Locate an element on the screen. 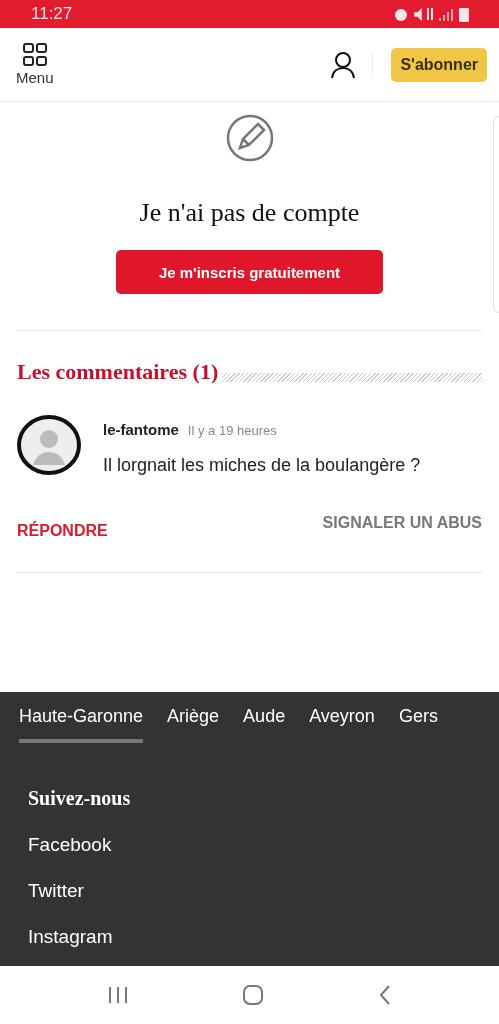 This screenshot has height=1024, width=499. region-tab: Aveyron is located at coordinates (342, 724).